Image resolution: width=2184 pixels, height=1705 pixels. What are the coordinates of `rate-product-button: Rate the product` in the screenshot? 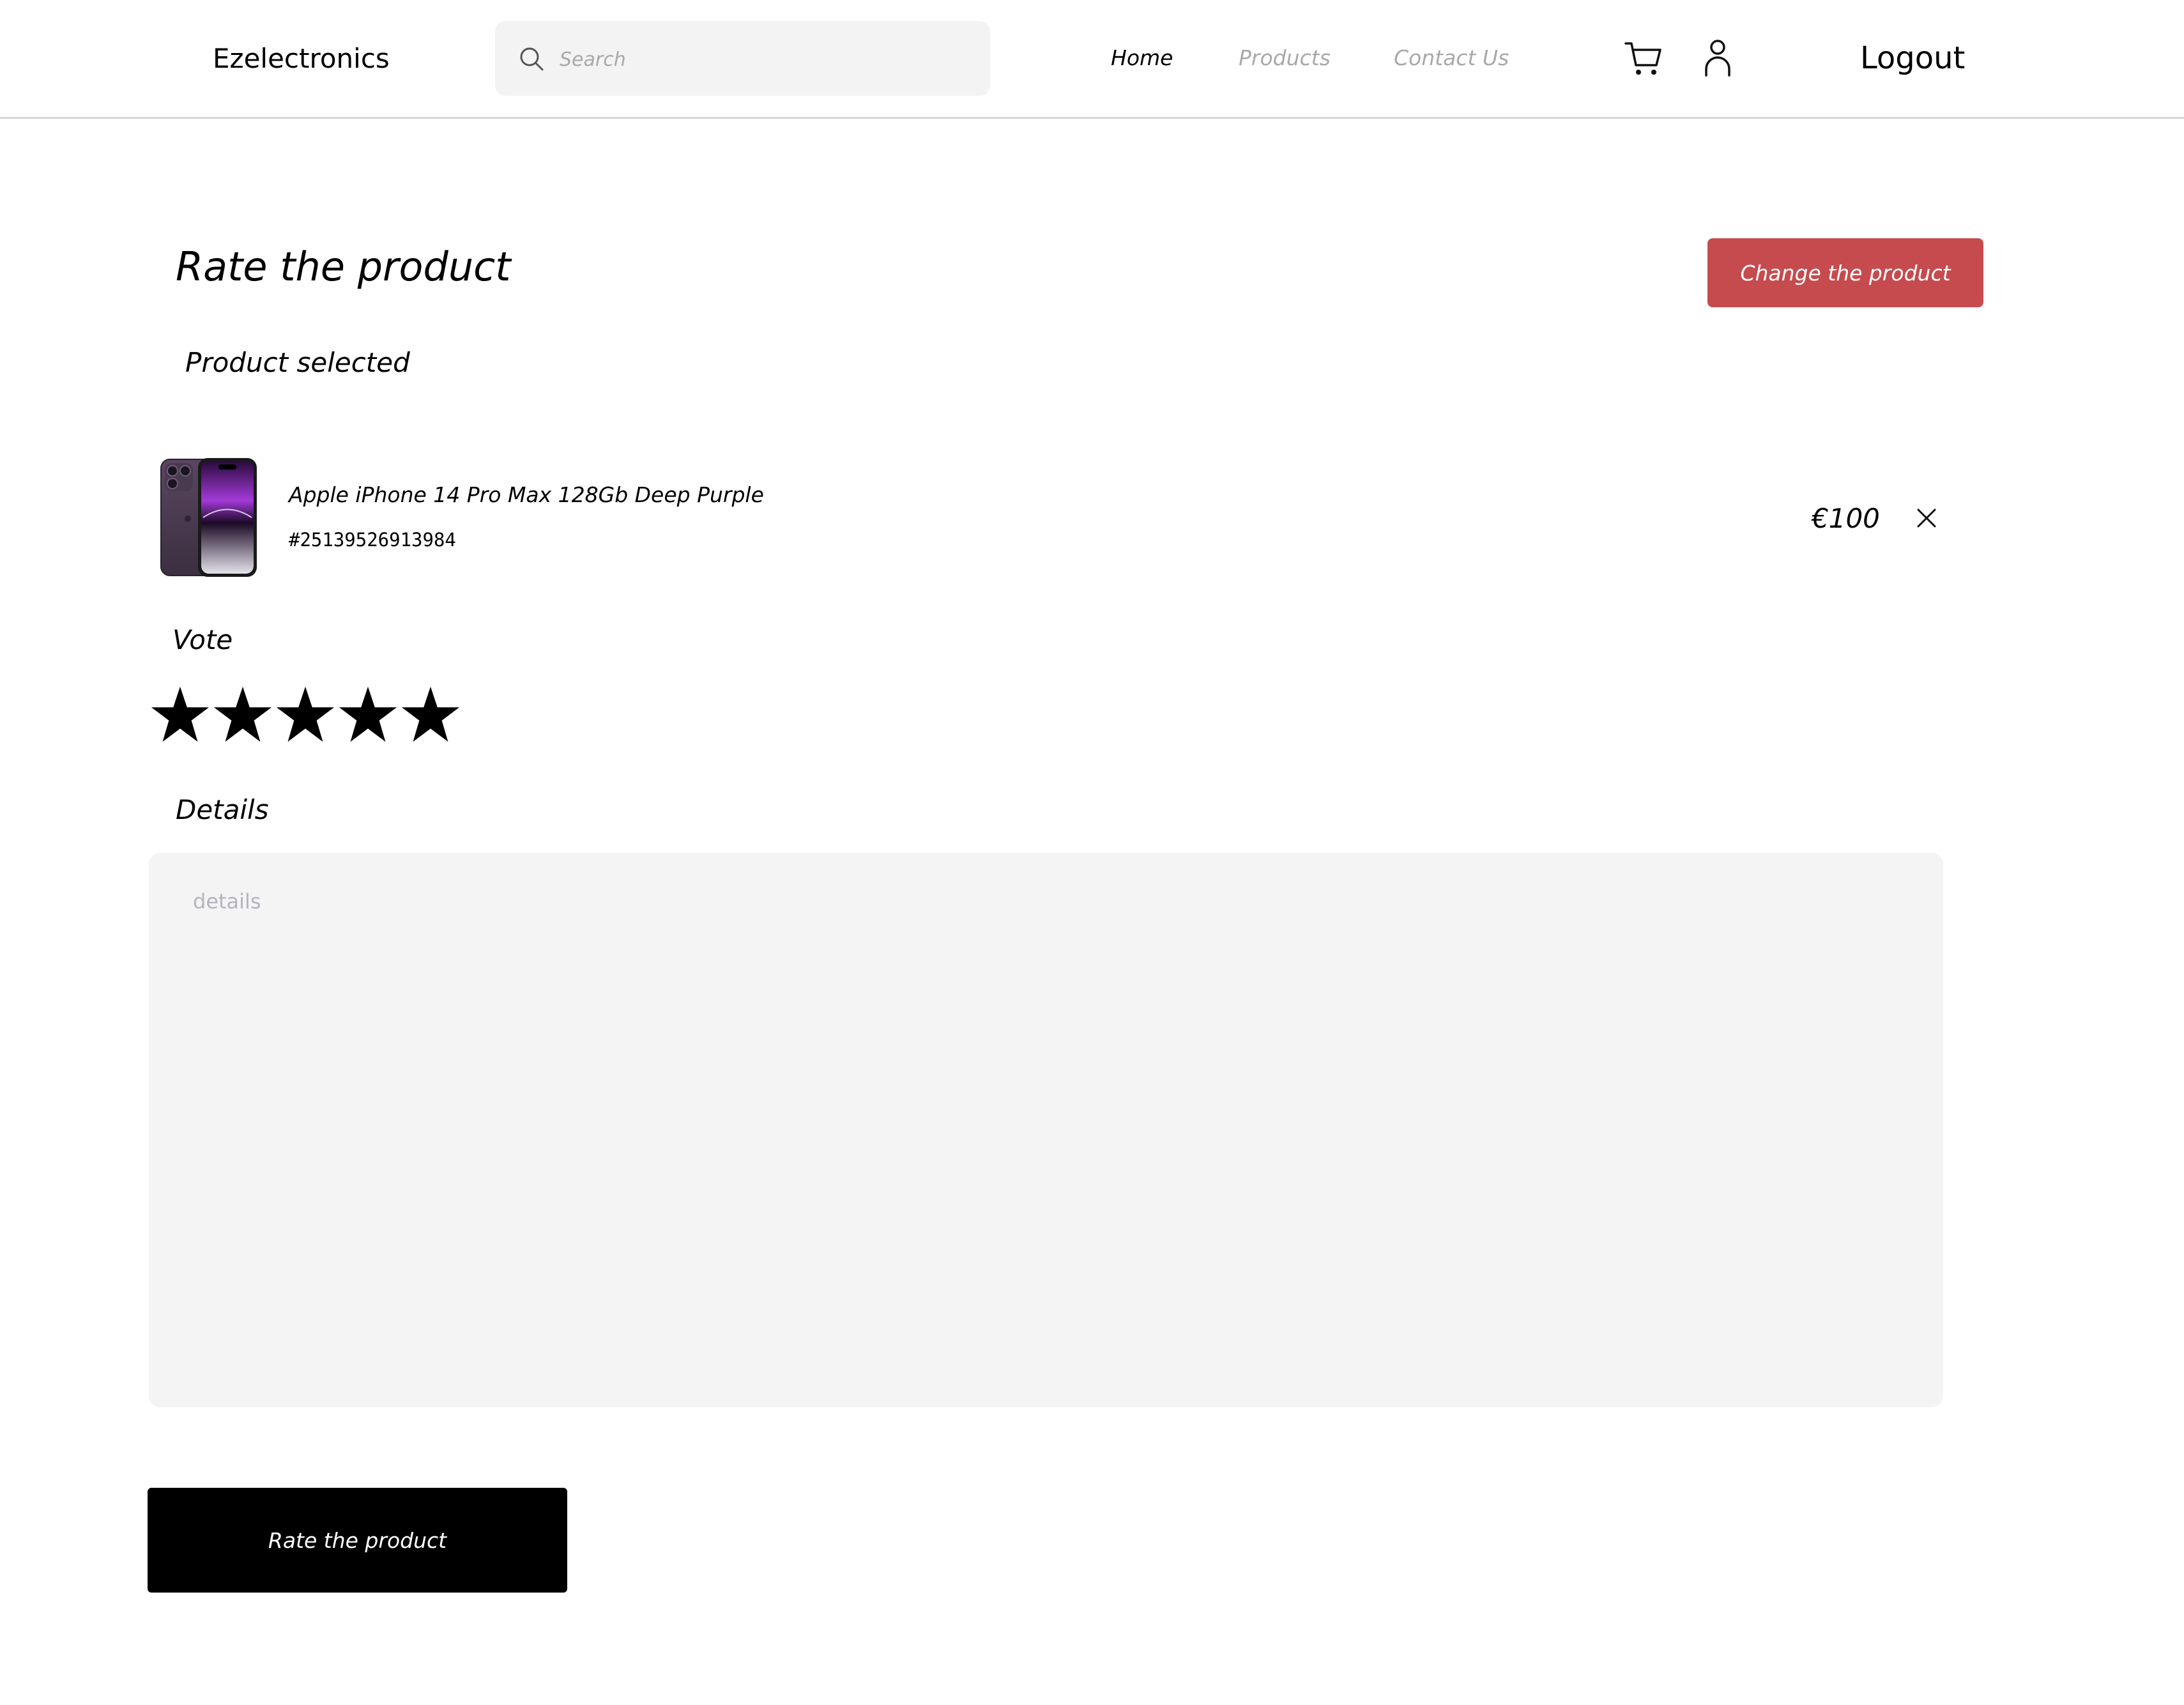 It's located at (357, 1540).